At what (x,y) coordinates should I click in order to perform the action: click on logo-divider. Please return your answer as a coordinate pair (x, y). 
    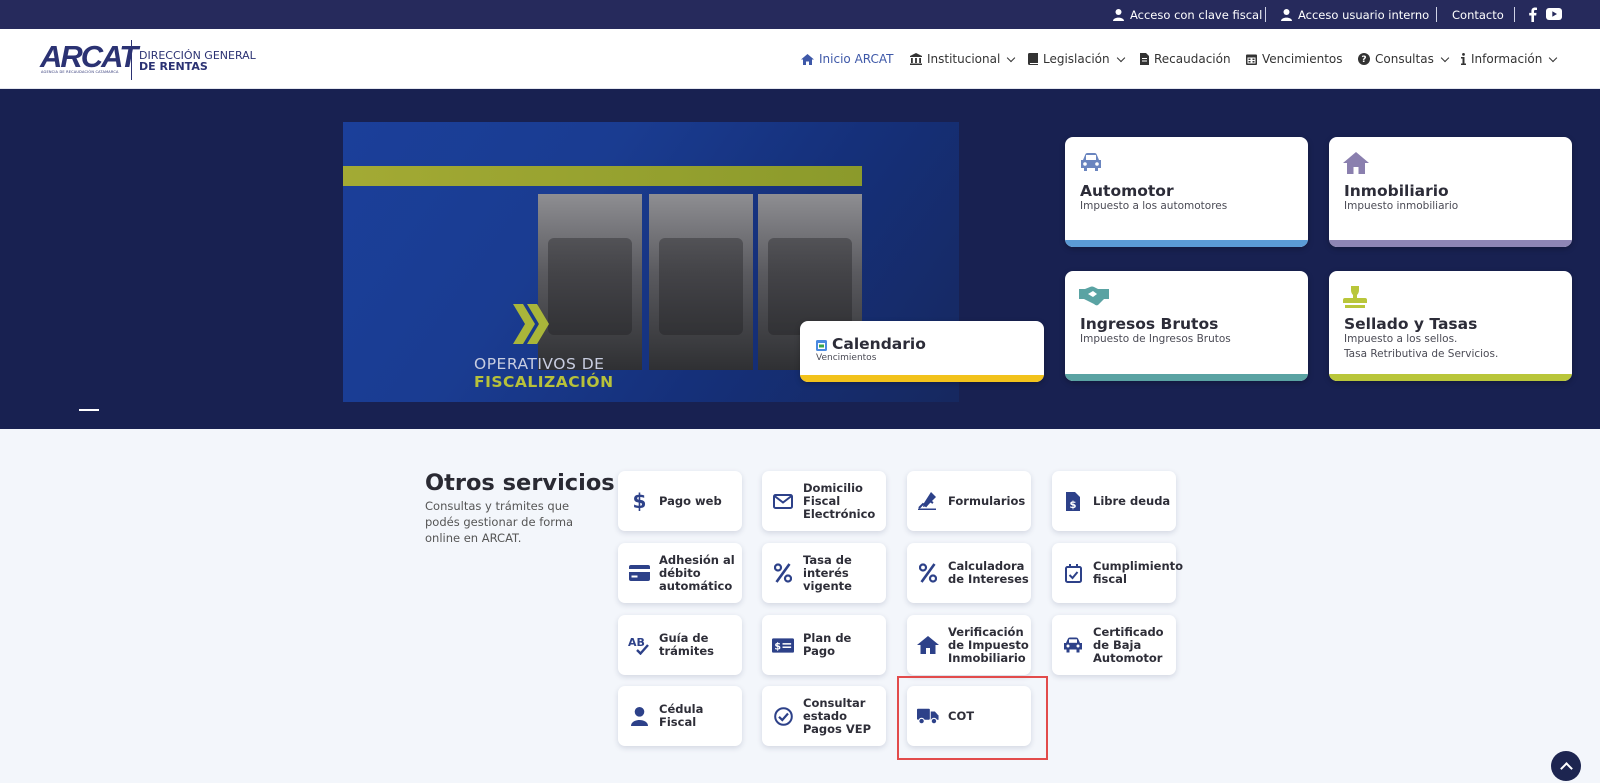
    Looking at the image, I should click on (131, 60).